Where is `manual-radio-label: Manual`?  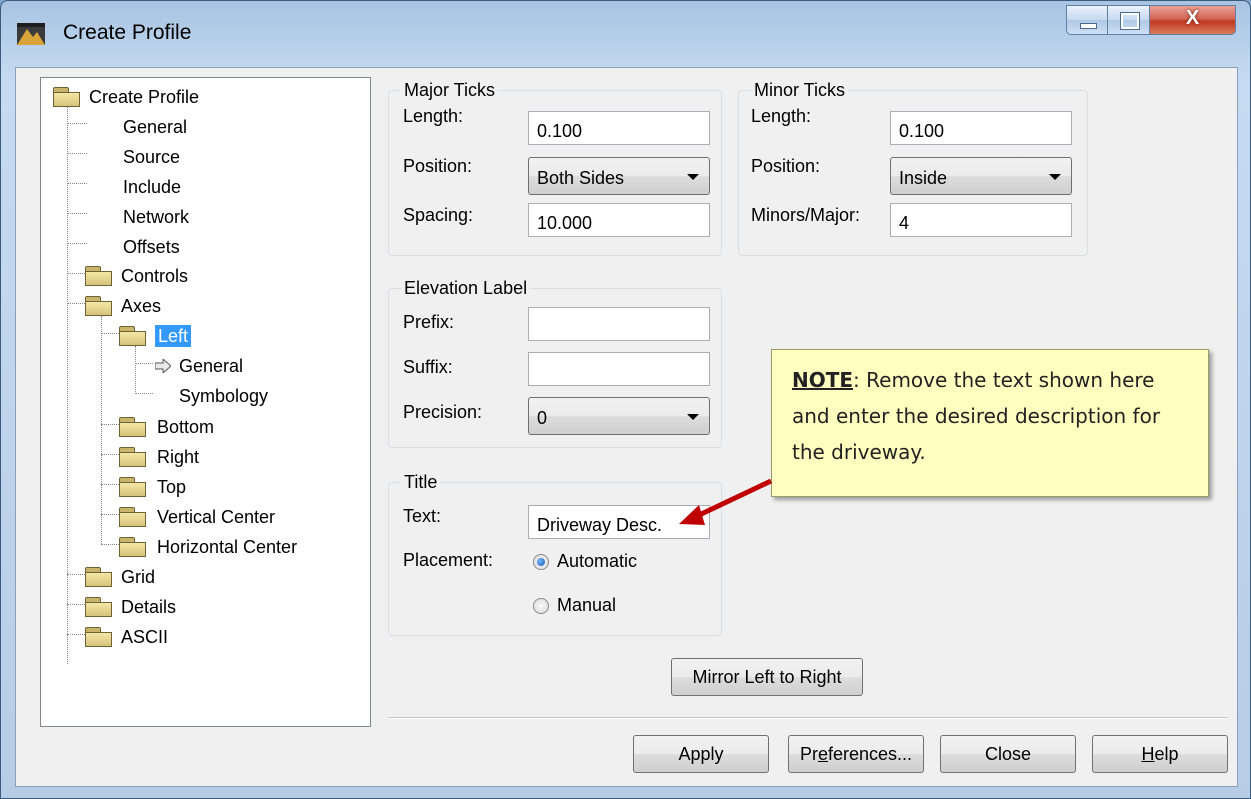 manual-radio-label: Manual is located at coordinates (586, 605).